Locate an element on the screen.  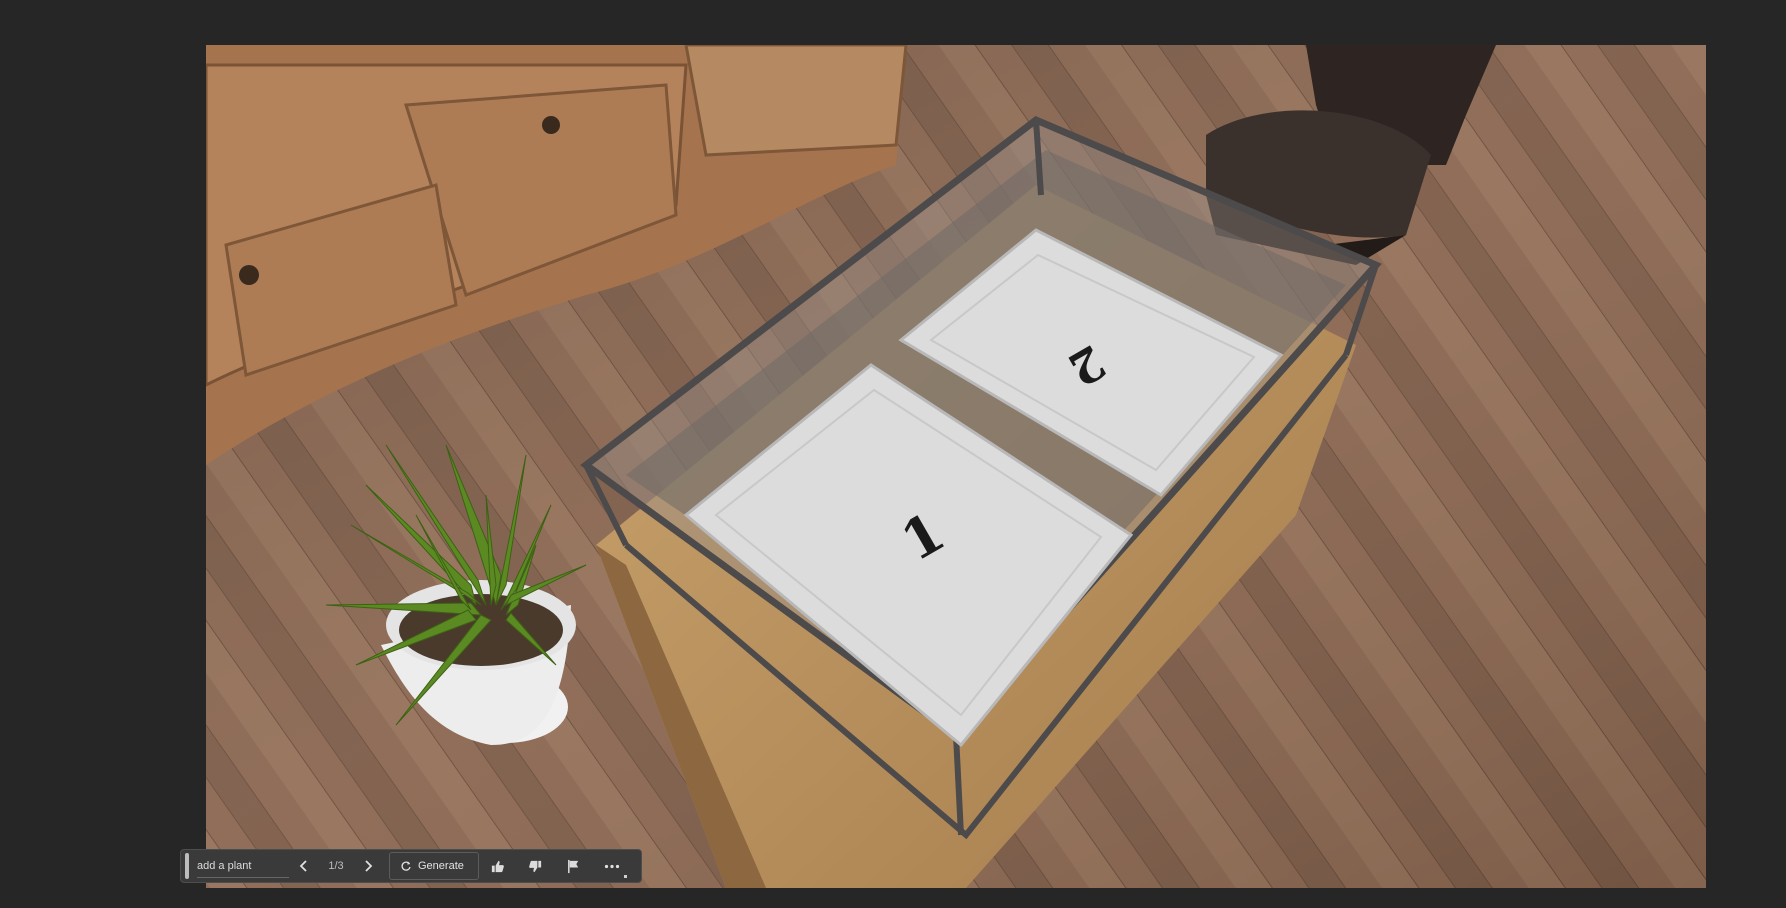
report-button is located at coordinates (574, 866).